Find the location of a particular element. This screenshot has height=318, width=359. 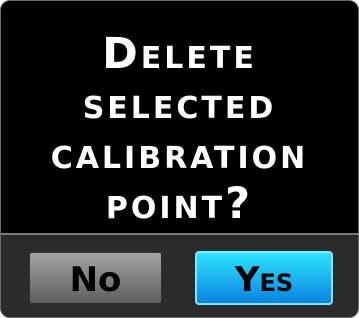

message-line-4: point? is located at coordinates (179, 204).